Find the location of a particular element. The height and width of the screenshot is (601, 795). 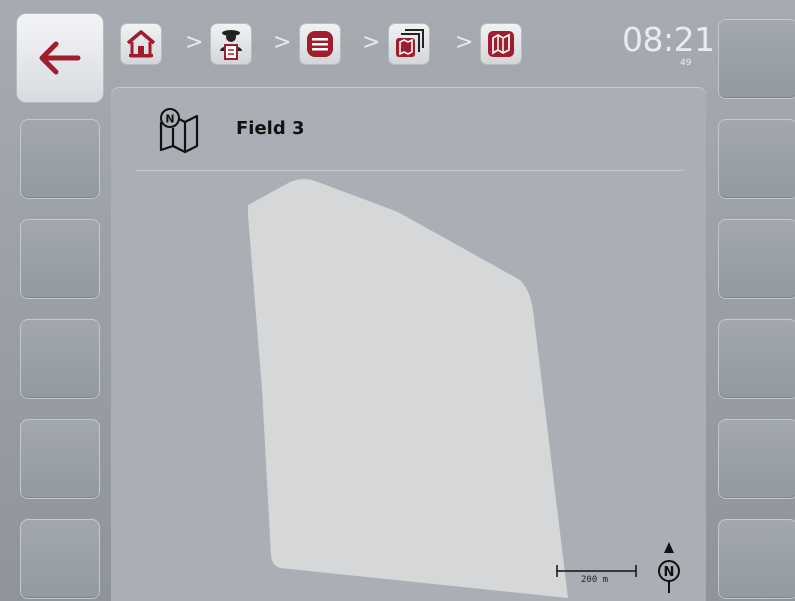

north-label: N is located at coordinates (669, 572).